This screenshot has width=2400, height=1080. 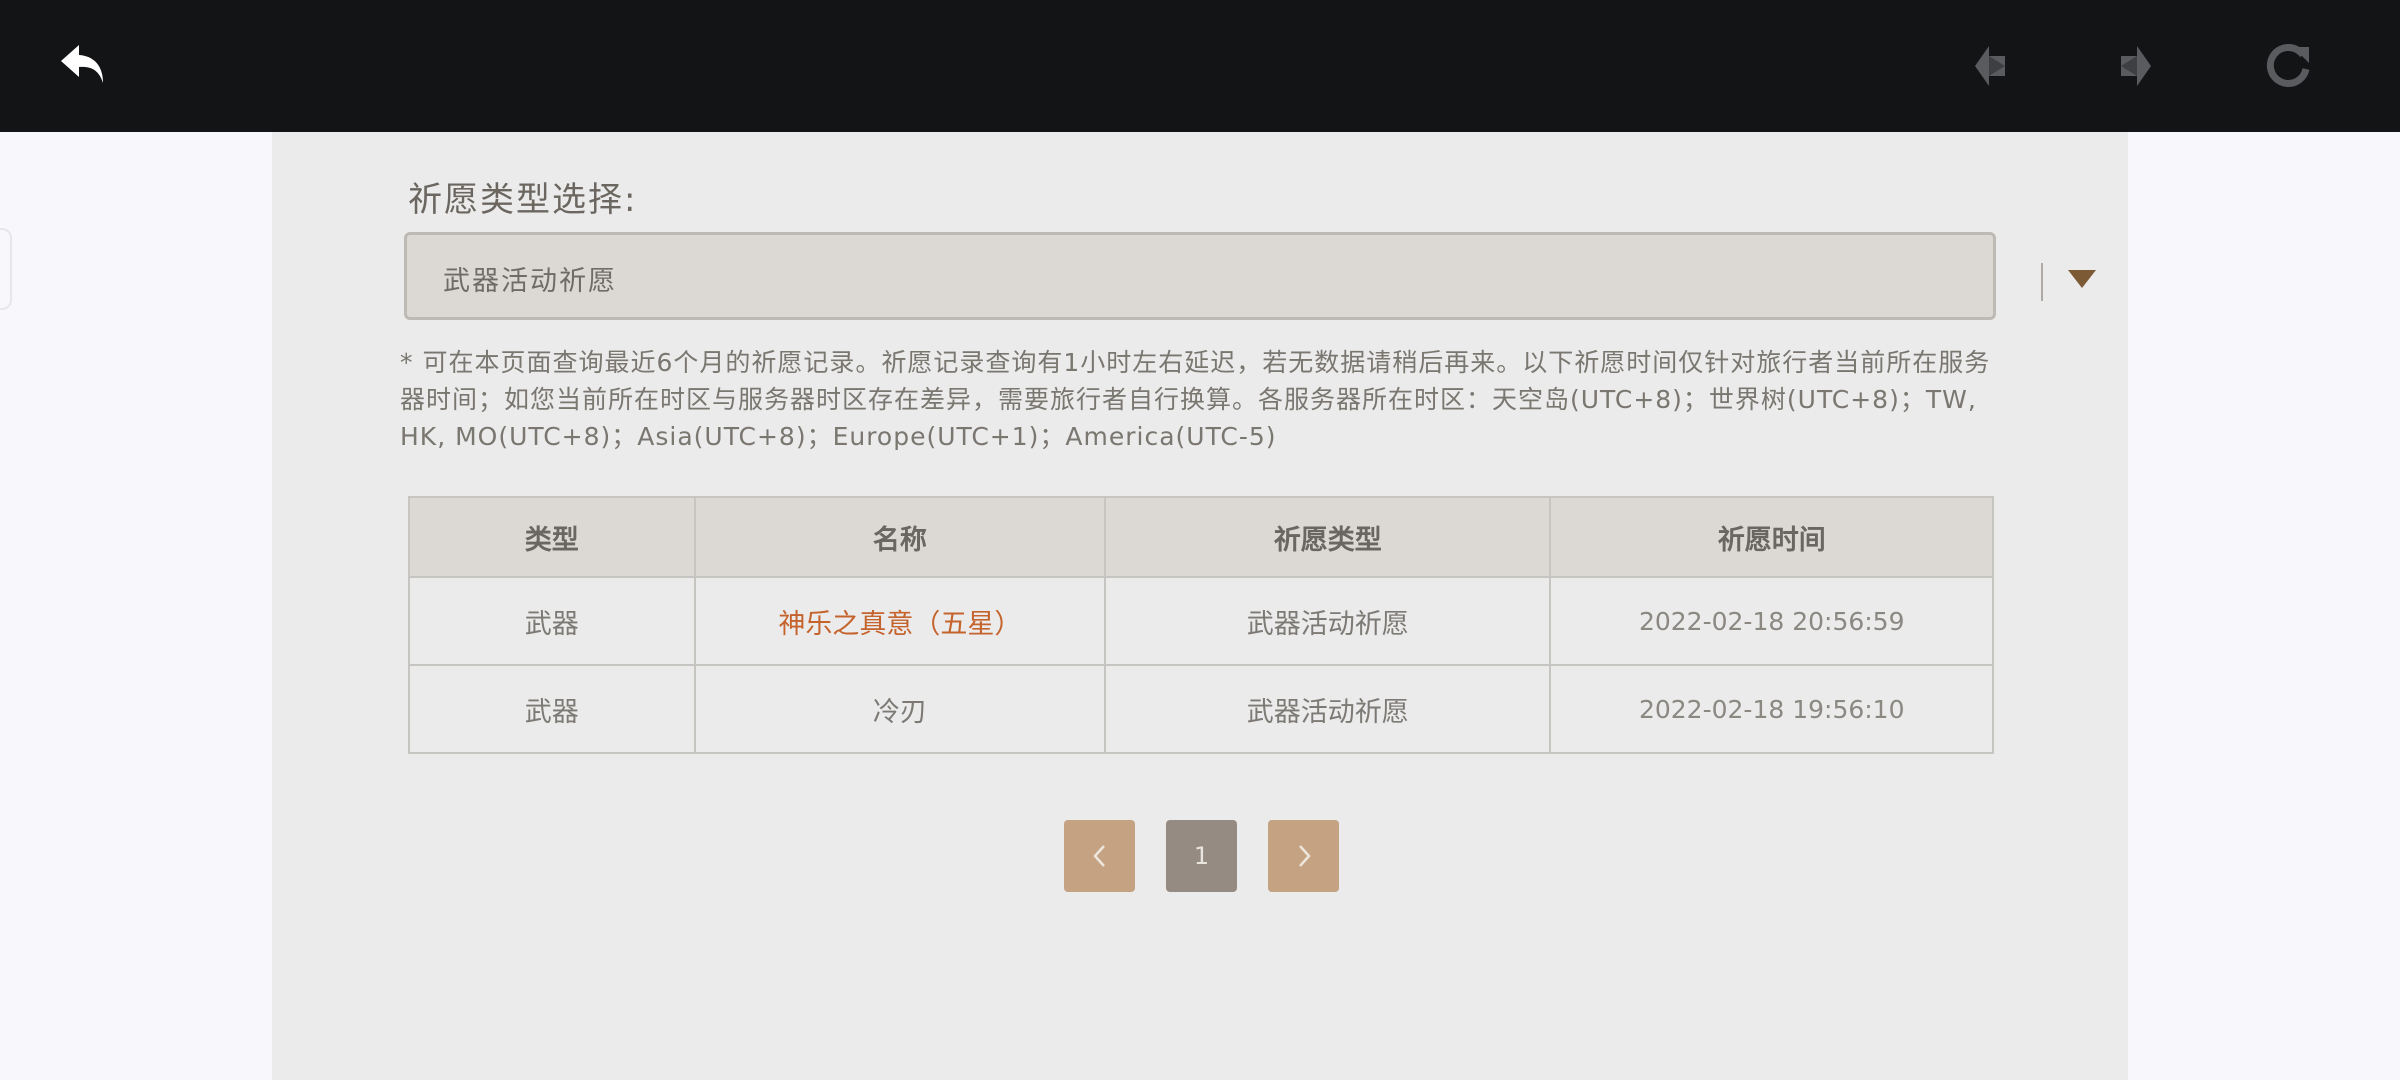 What do you see at coordinates (2042, 282) in the screenshot?
I see `select-divider` at bounding box center [2042, 282].